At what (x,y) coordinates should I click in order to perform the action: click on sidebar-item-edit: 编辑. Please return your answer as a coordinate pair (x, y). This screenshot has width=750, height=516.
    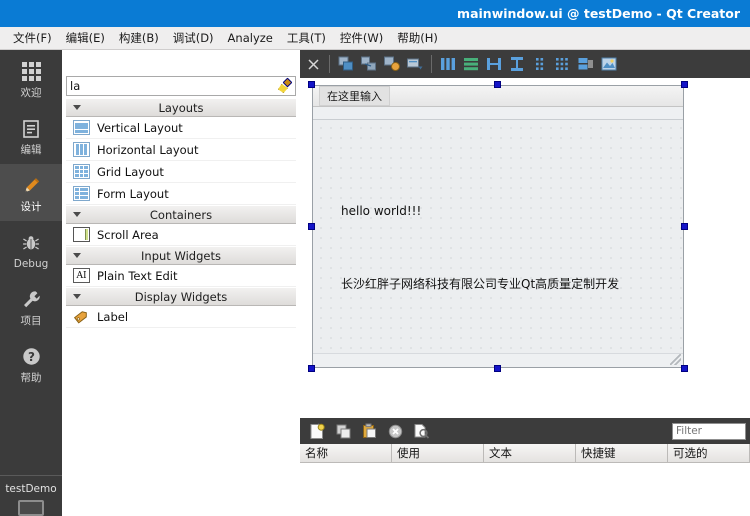
    Looking at the image, I should click on (31, 135).